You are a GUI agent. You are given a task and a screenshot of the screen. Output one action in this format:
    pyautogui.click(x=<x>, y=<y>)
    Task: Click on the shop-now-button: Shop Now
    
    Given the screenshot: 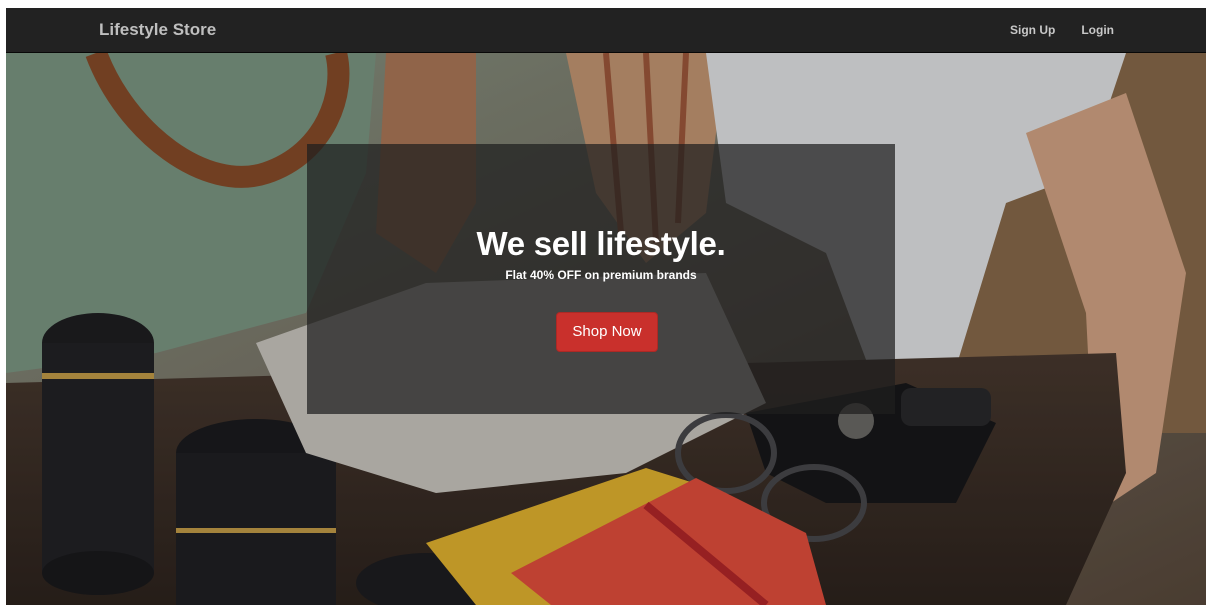 What is the action you would take?
    pyautogui.click(x=607, y=332)
    